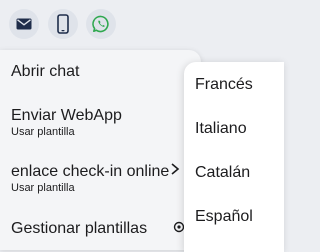 The width and height of the screenshot is (320, 252). I want to click on submenu-item-italian: Italiano, so click(221, 129).